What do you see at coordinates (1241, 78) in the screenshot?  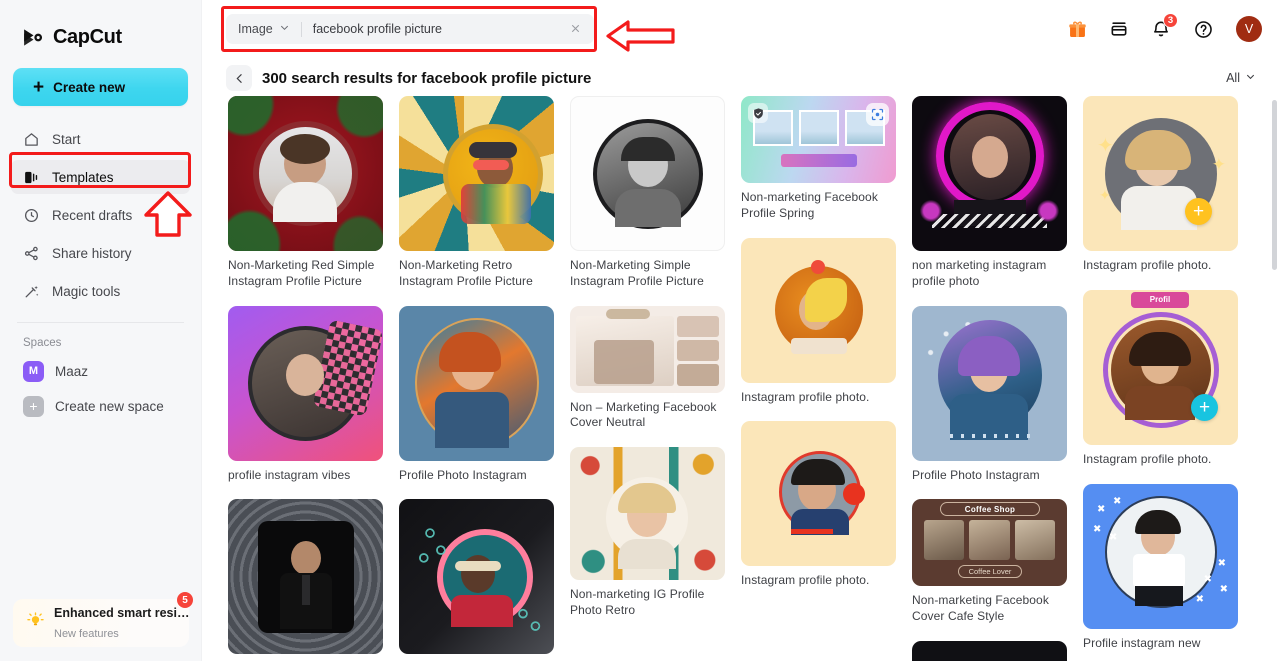 I see `filter-all-dropdown: All` at bounding box center [1241, 78].